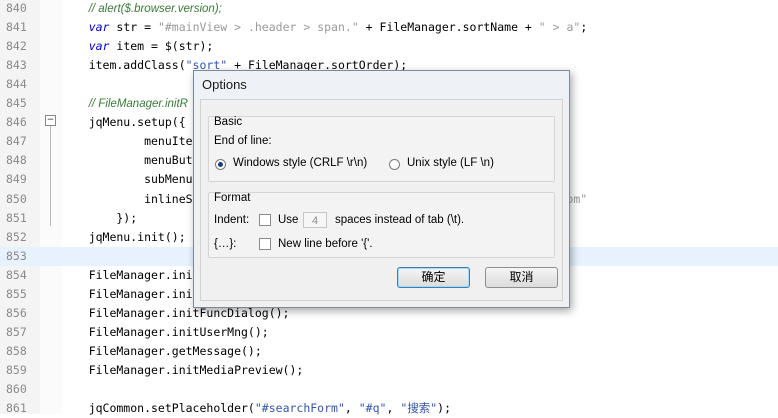  Describe the element at coordinates (220, 164) in the screenshot. I see `windows-style-radio` at that location.